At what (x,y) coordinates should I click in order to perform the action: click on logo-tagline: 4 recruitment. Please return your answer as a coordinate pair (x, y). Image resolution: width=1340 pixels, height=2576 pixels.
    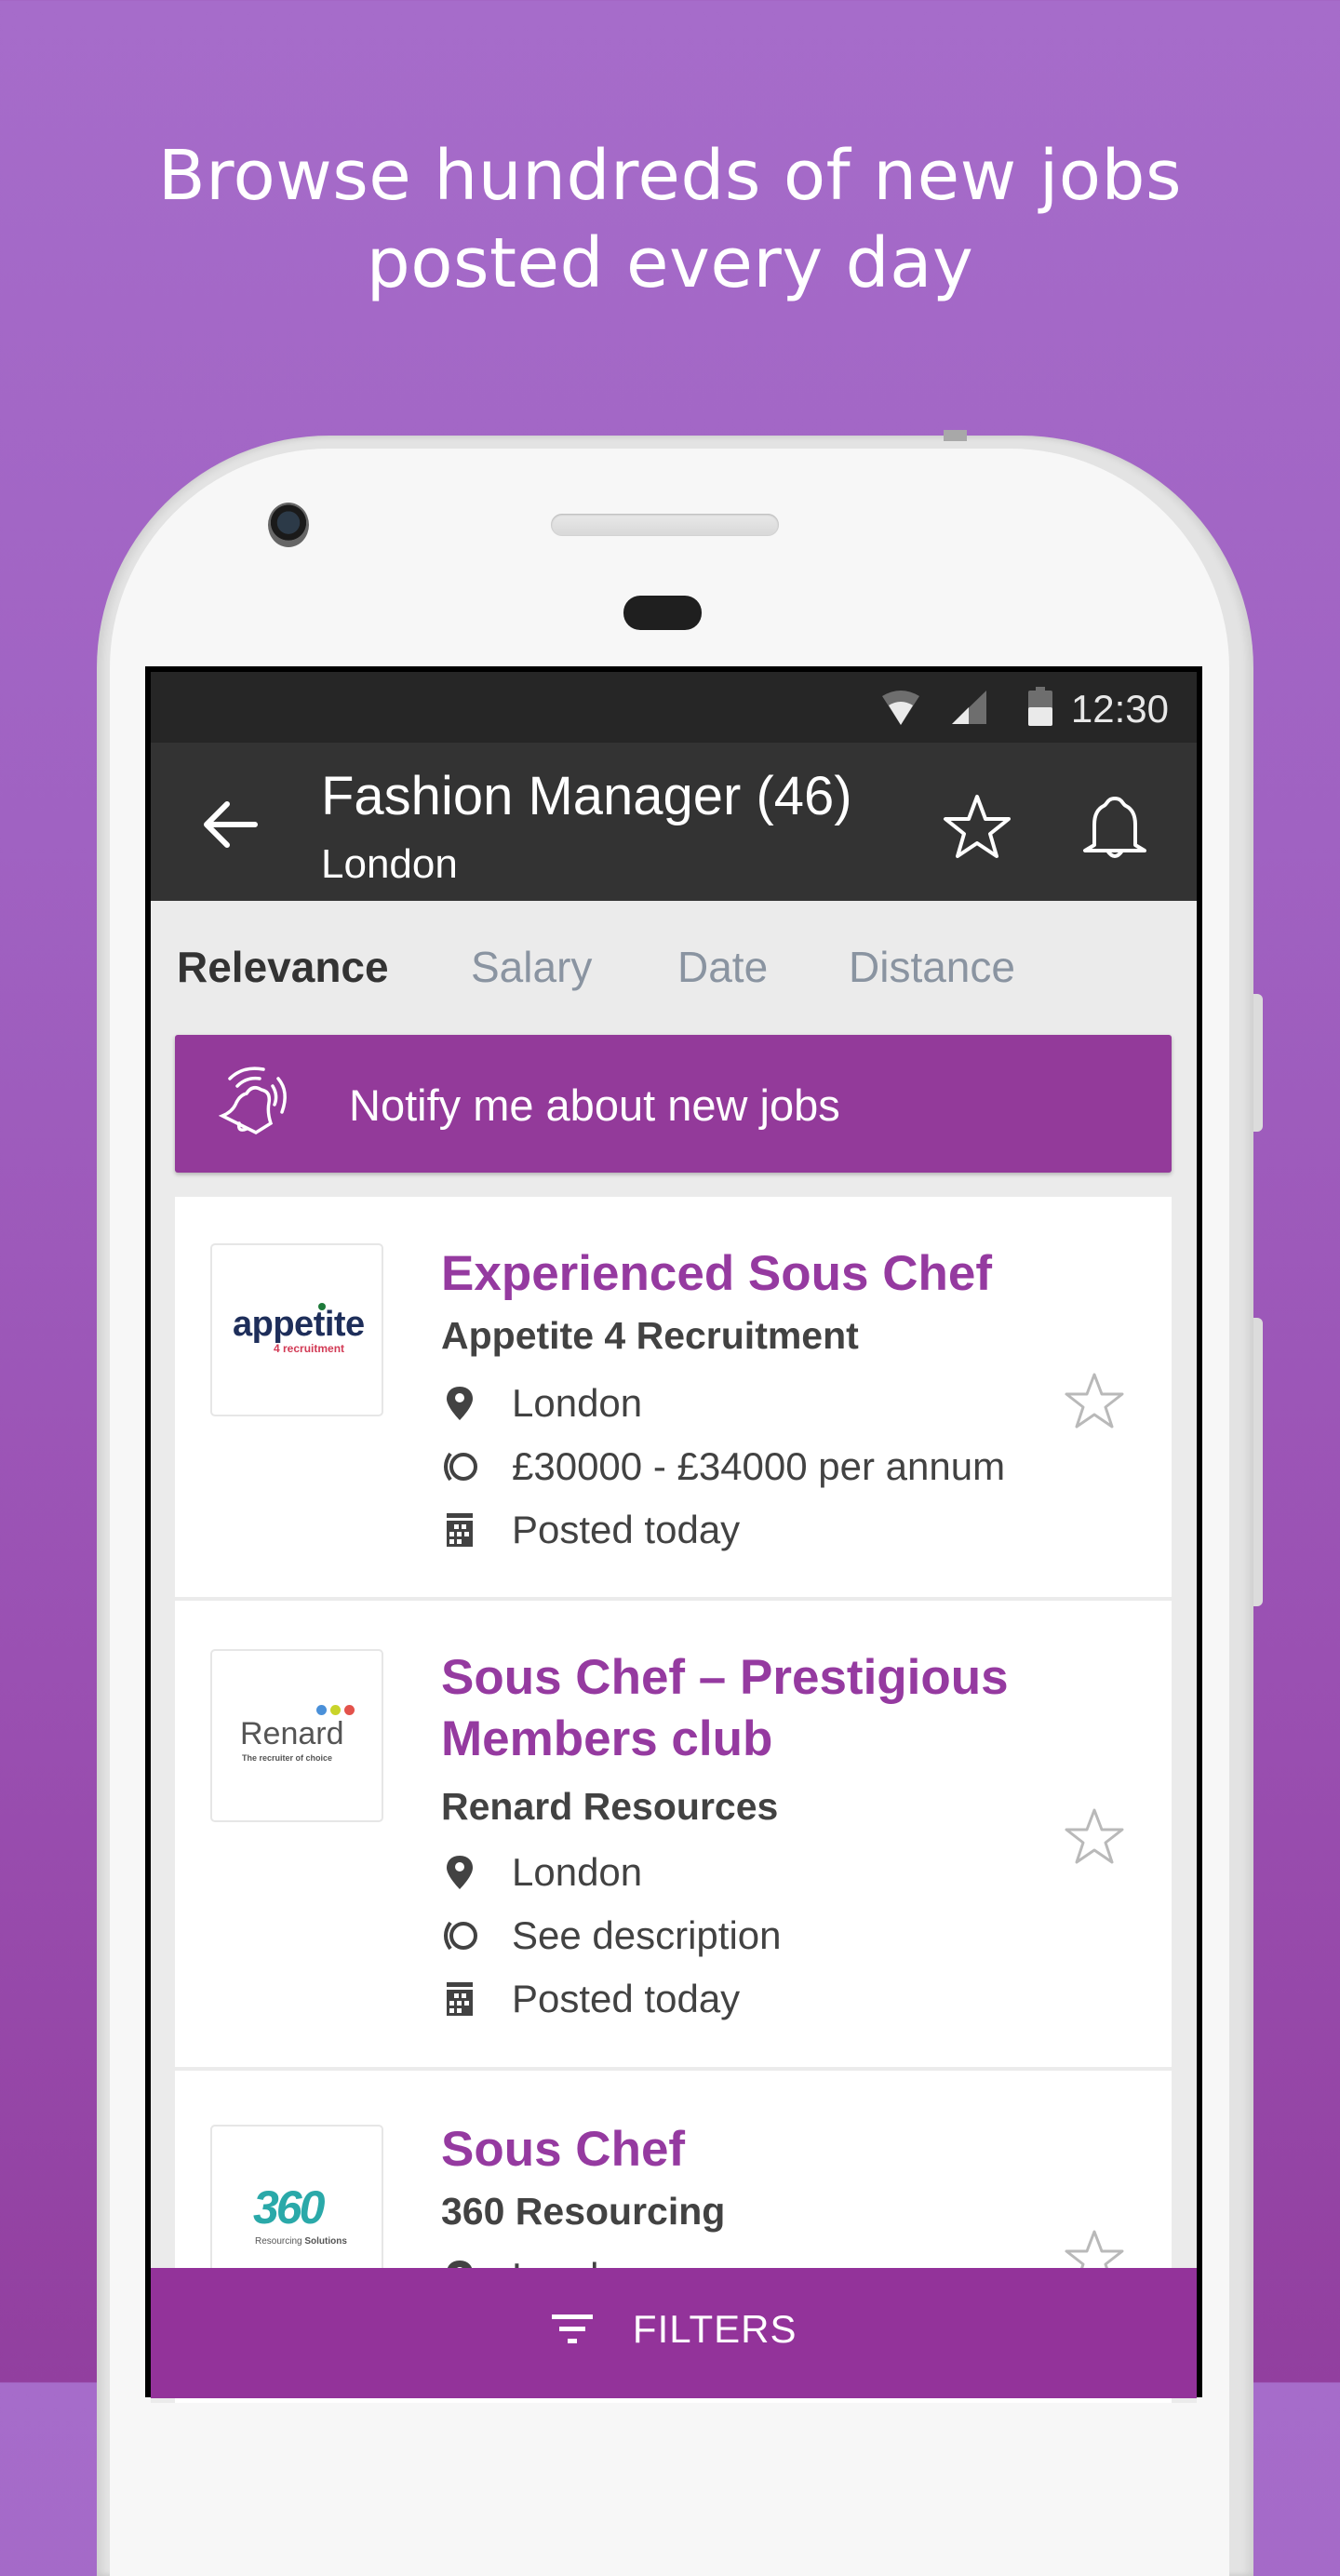
    Looking at the image, I should click on (309, 1348).